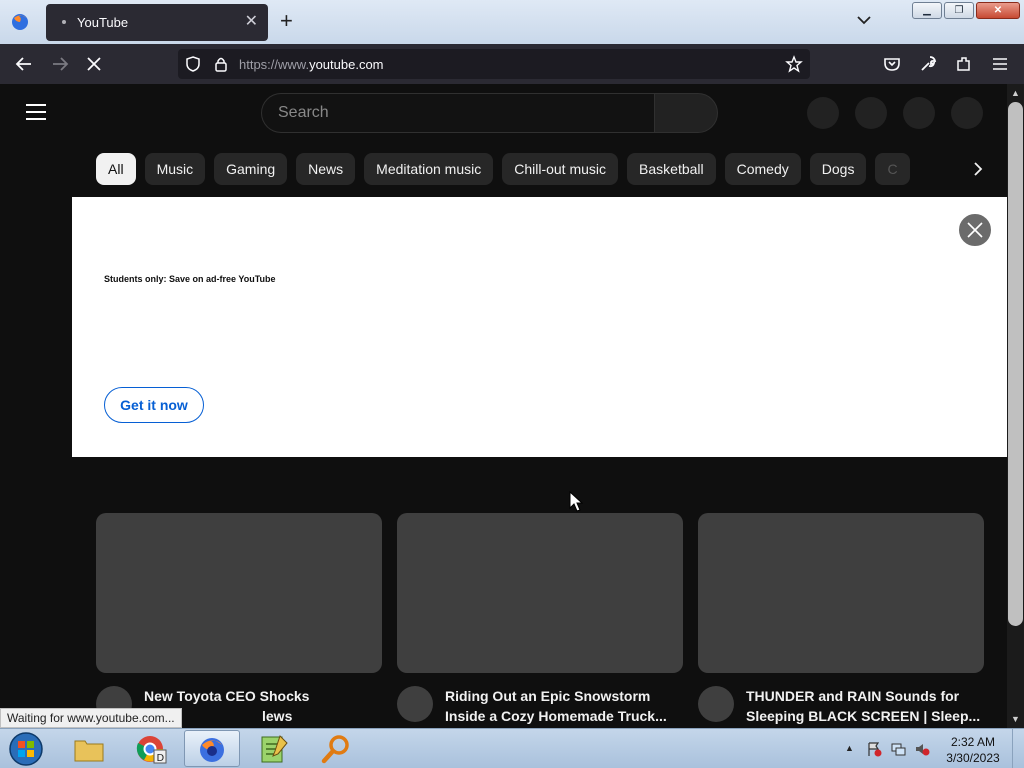 The width and height of the screenshot is (1024, 768). What do you see at coordinates (512, 22) in the screenshot?
I see `browser-tabstrip: YouTube ✕ + ▁ ❐ ✕` at bounding box center [512, 22].